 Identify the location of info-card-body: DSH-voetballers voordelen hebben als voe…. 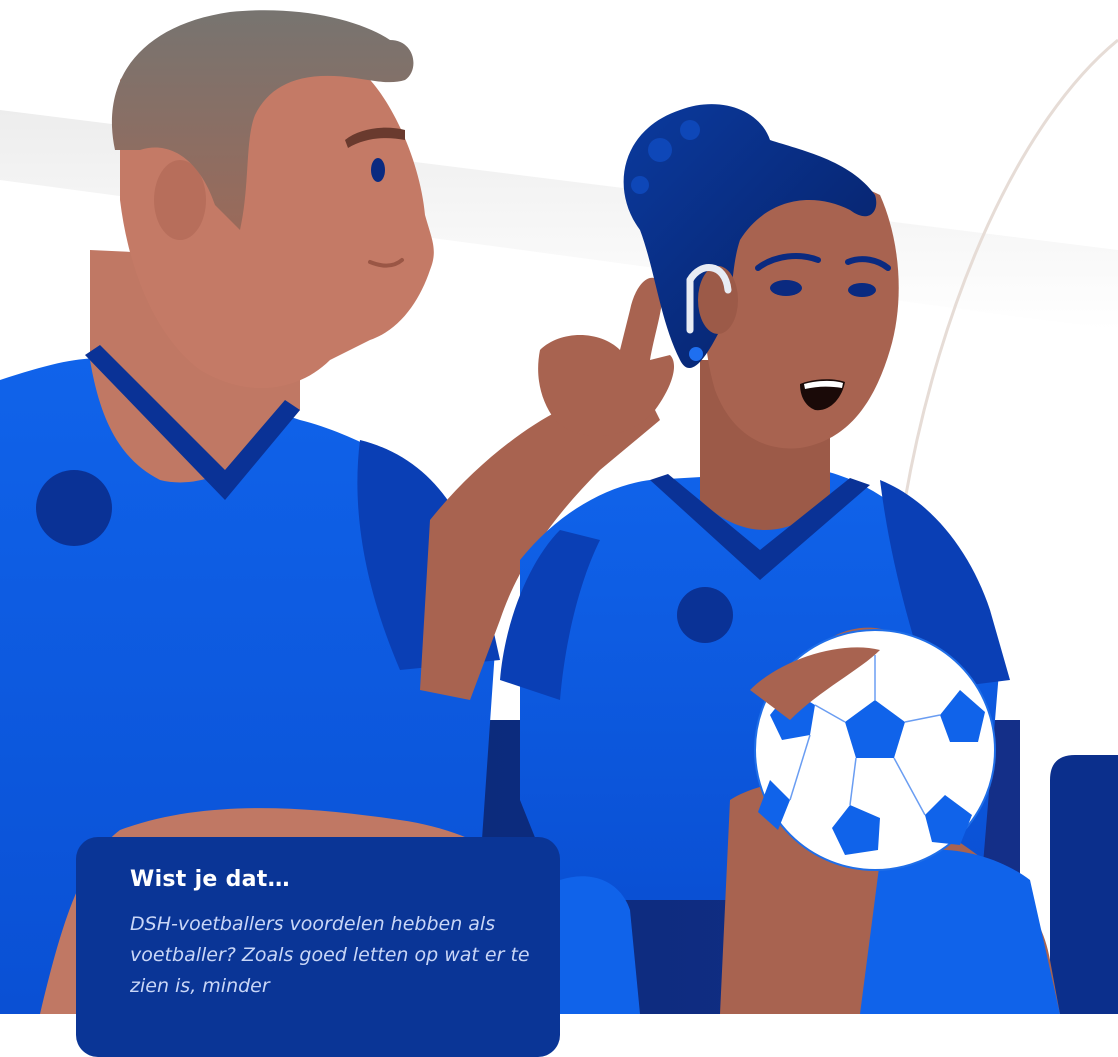
(330, 955).